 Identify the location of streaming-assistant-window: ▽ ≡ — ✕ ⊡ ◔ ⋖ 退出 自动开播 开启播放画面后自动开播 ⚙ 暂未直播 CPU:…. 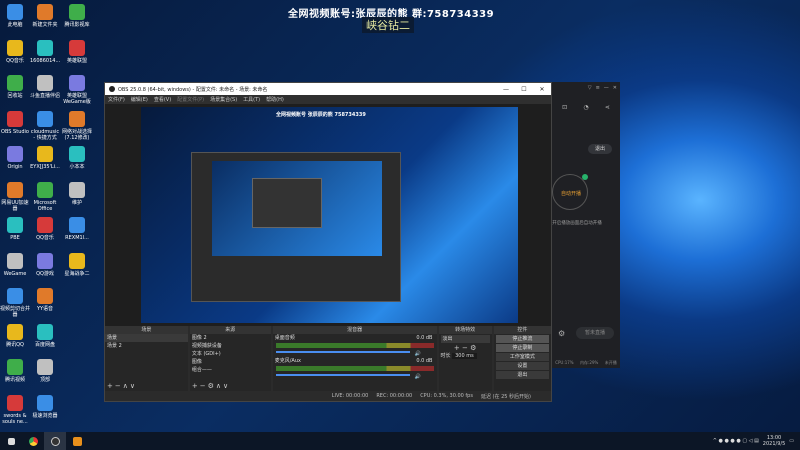
(586, 225).